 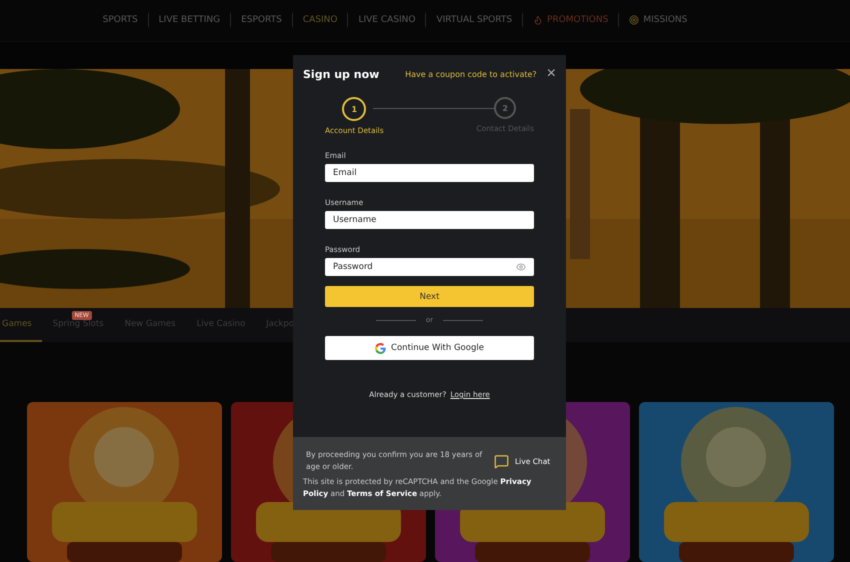 What do you see at coordinates (634, 20) in the screenshot?
I see `target-icon` at bounding box center [634, 20].